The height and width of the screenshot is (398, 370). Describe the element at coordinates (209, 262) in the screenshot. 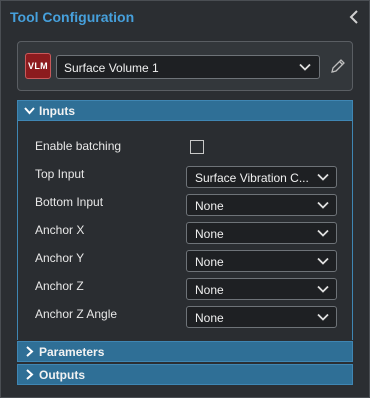

I see `anchor-y-value: None` at that location.